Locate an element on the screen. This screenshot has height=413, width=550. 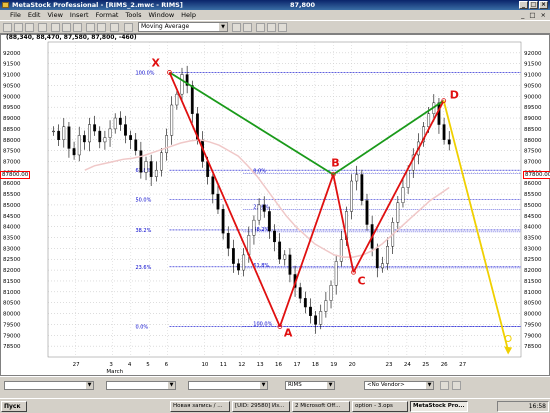
y-tick-label-left: 92000 is located at coordinates (12, 54).